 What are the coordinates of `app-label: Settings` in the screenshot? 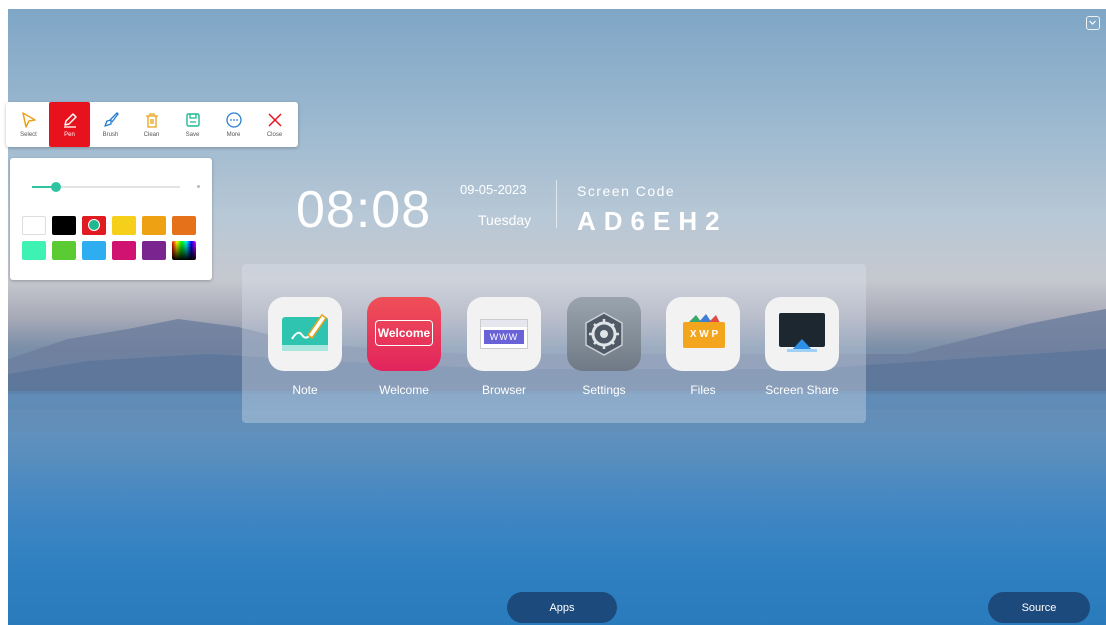 It's located at (604, 390).